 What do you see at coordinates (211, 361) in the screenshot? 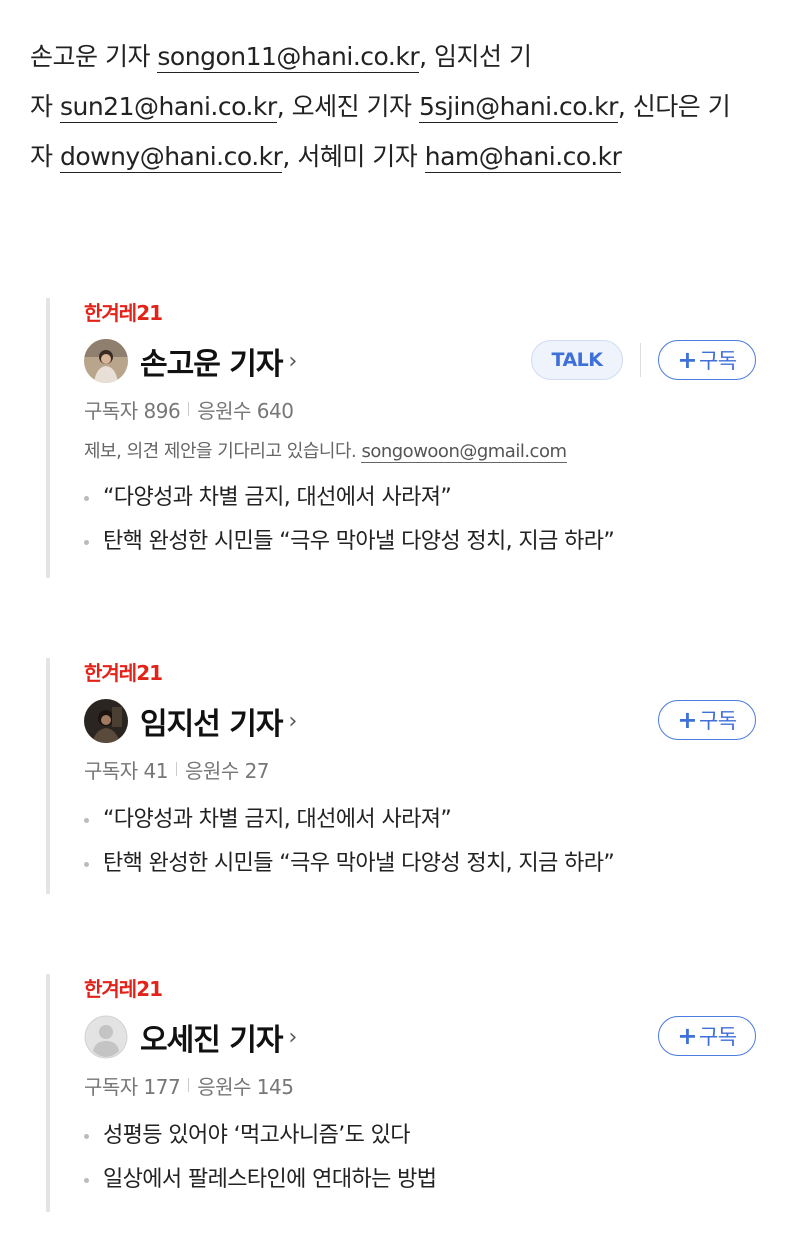
I see `reporter-name: 손고운 기자` at bounding box center [211, 361].